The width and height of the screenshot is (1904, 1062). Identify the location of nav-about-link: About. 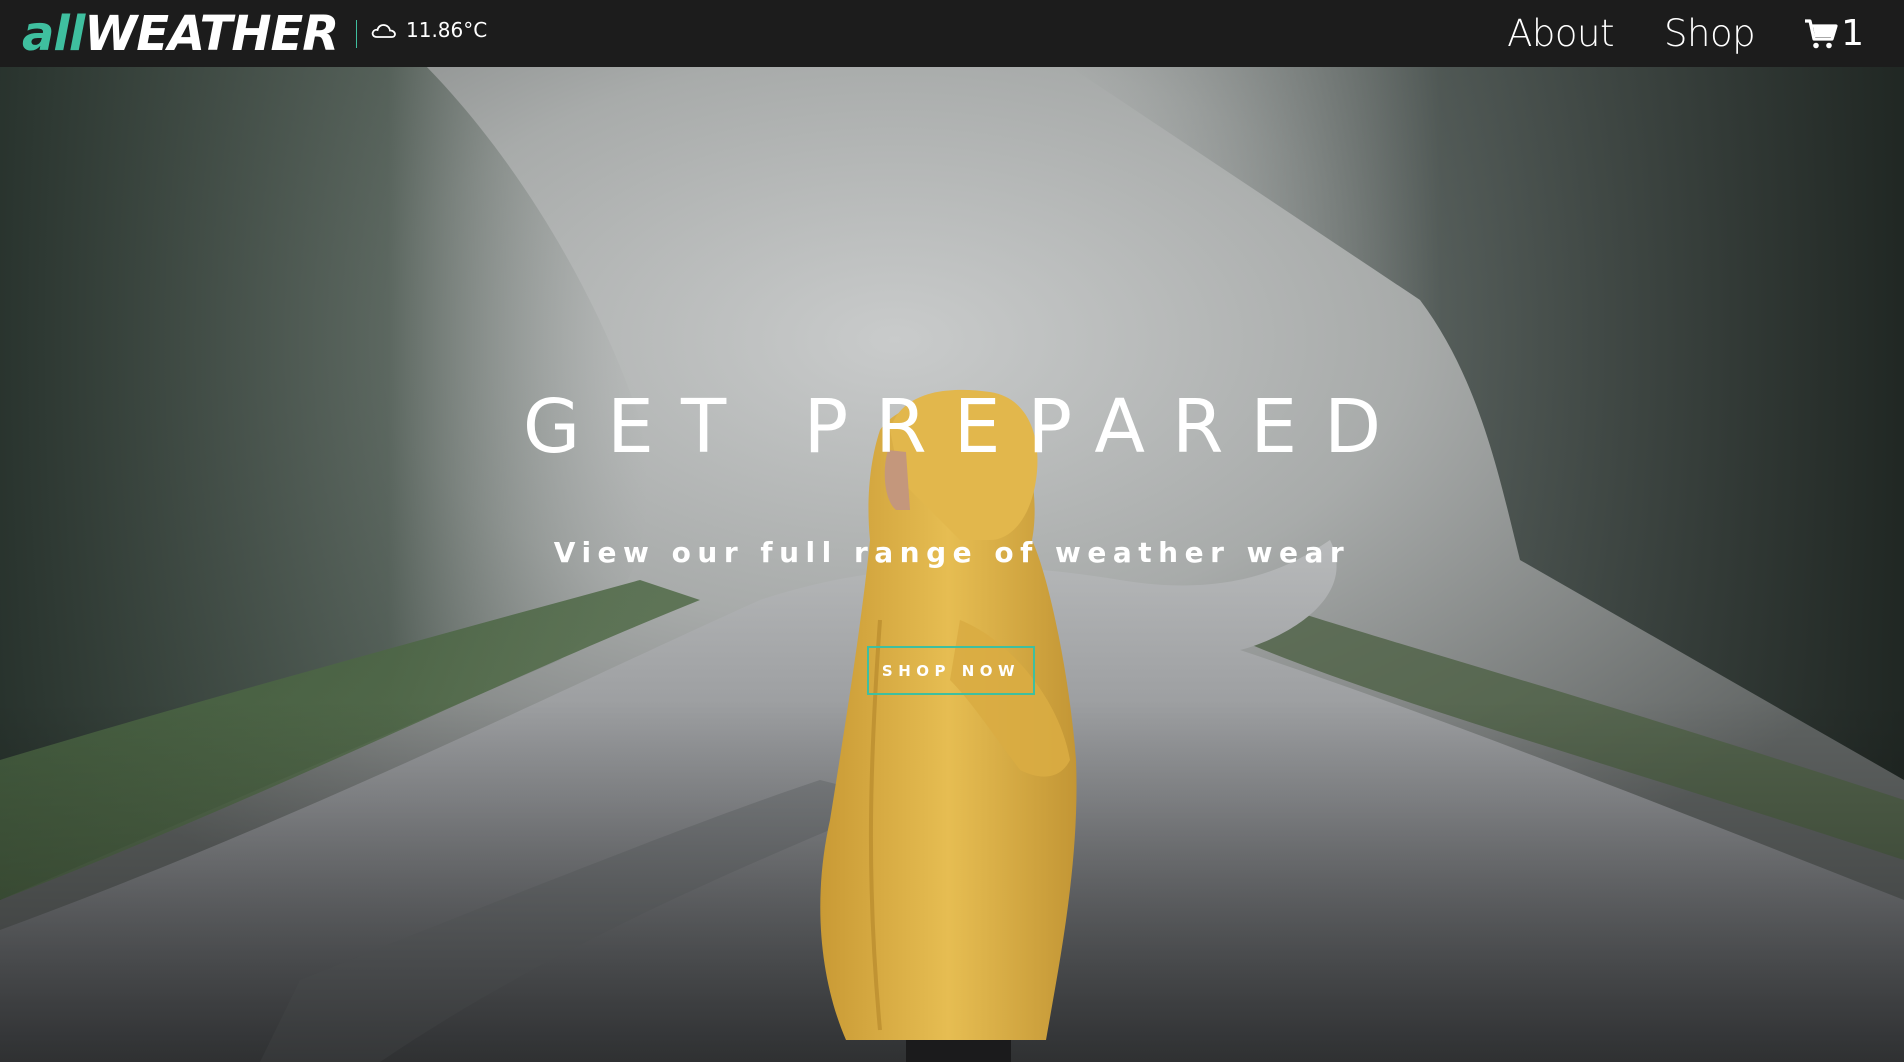
(1560, 33).